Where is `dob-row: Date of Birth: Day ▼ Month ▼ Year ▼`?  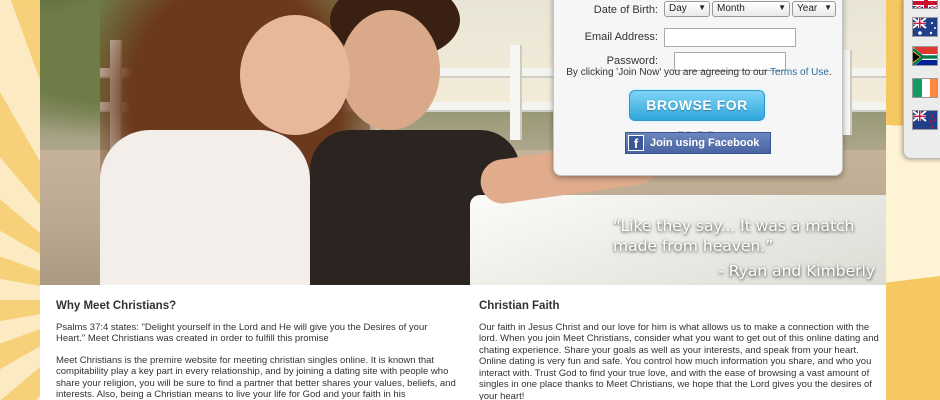 dob-row: Date of Birth: Day ▼ Month ▼ Year ▼ is located at coordinates (699, 11).